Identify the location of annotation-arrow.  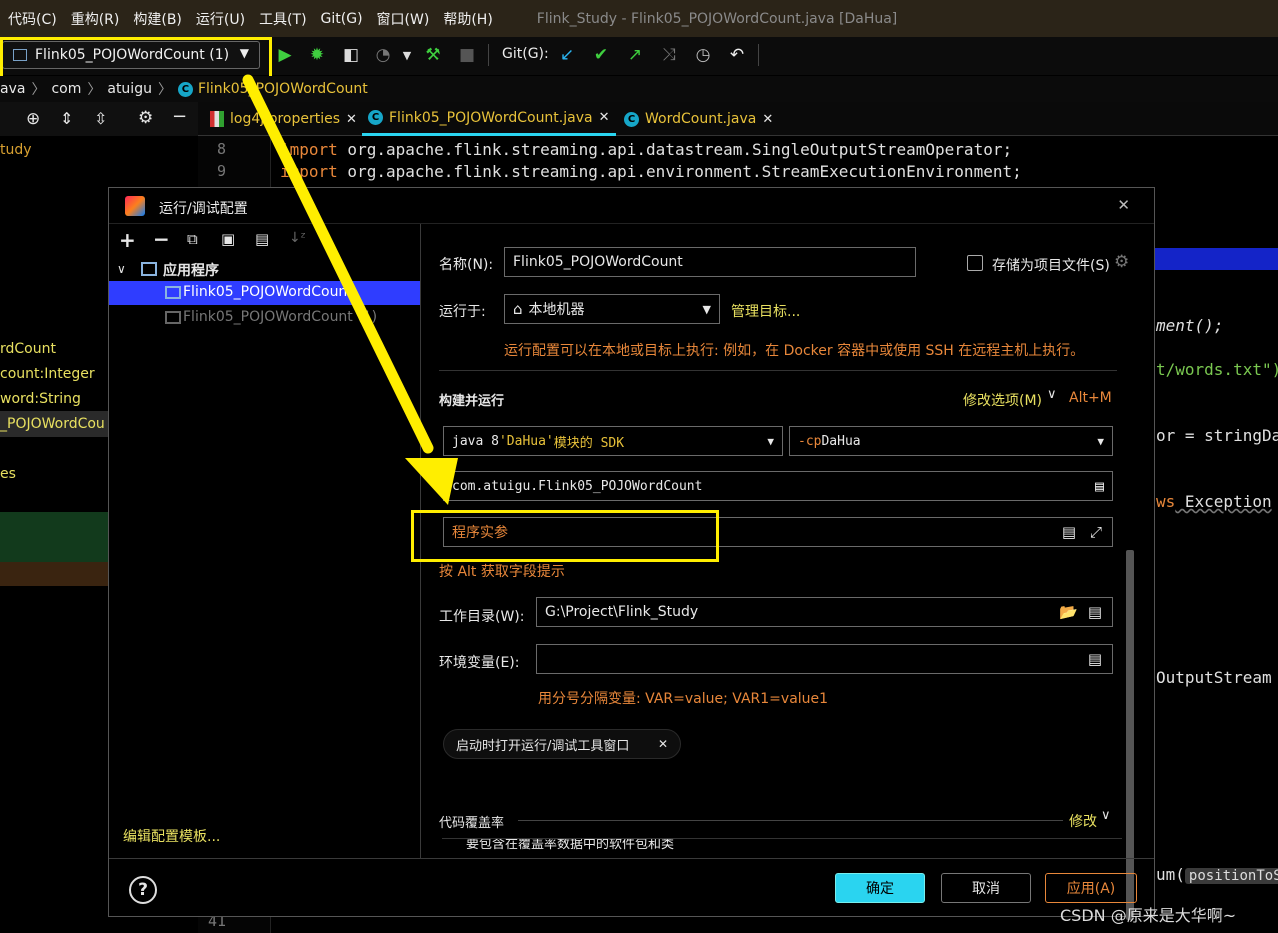
(350, 289).